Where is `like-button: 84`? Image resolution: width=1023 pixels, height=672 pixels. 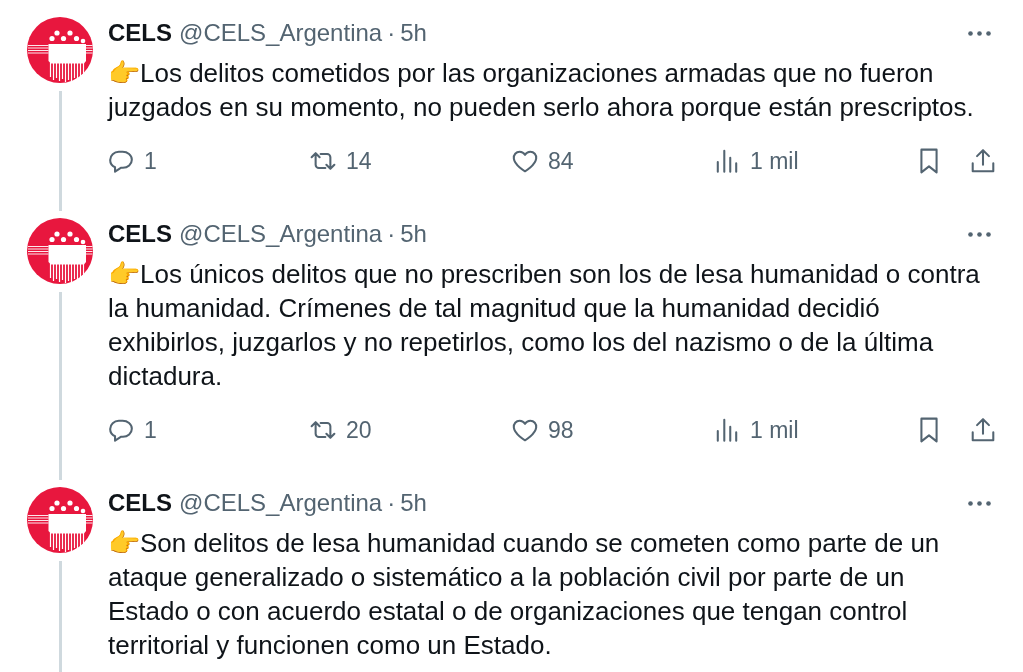 like-button: 84 is located at coordinates (613, 161).